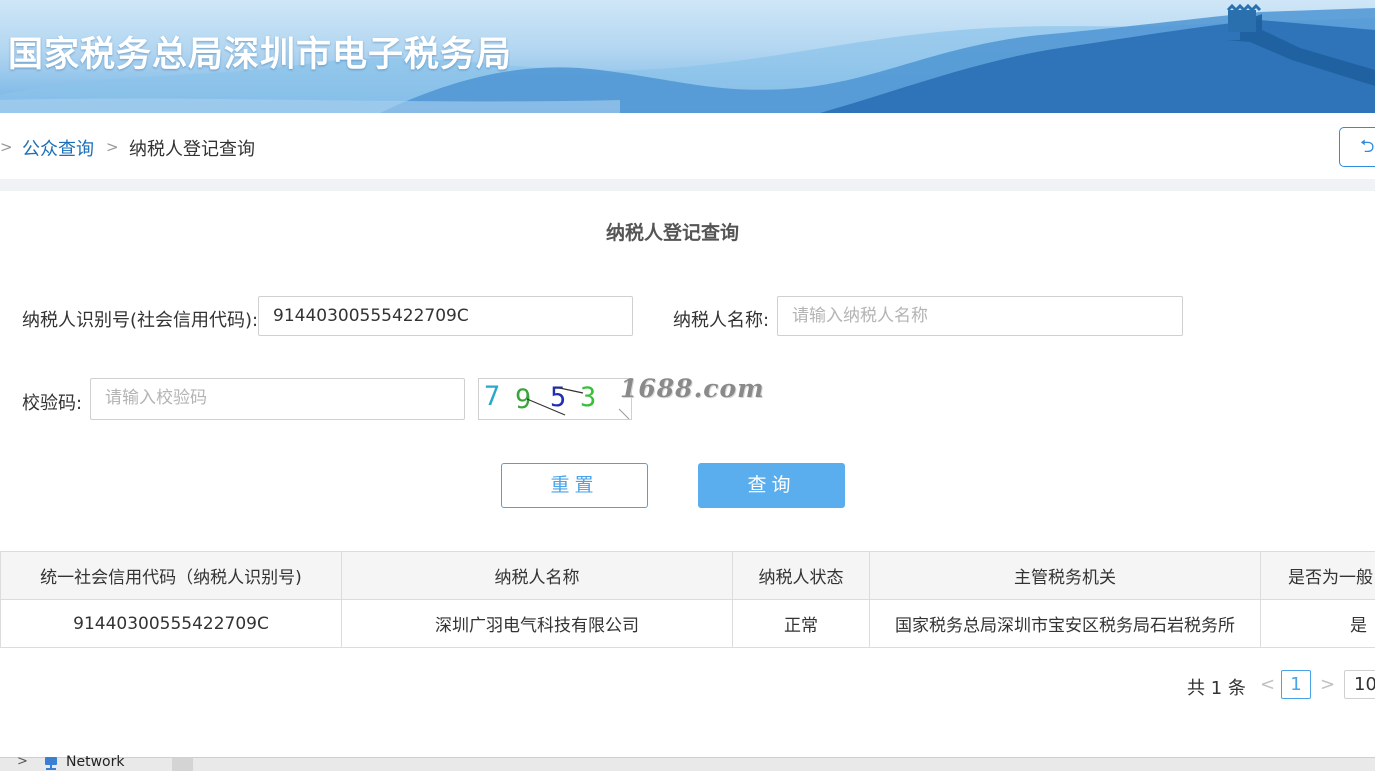 The image size is (1375, 771). I want to click on breadcrumb: > 公众查询 > 纳税人登记查询 ⮌, so click(687, 146).